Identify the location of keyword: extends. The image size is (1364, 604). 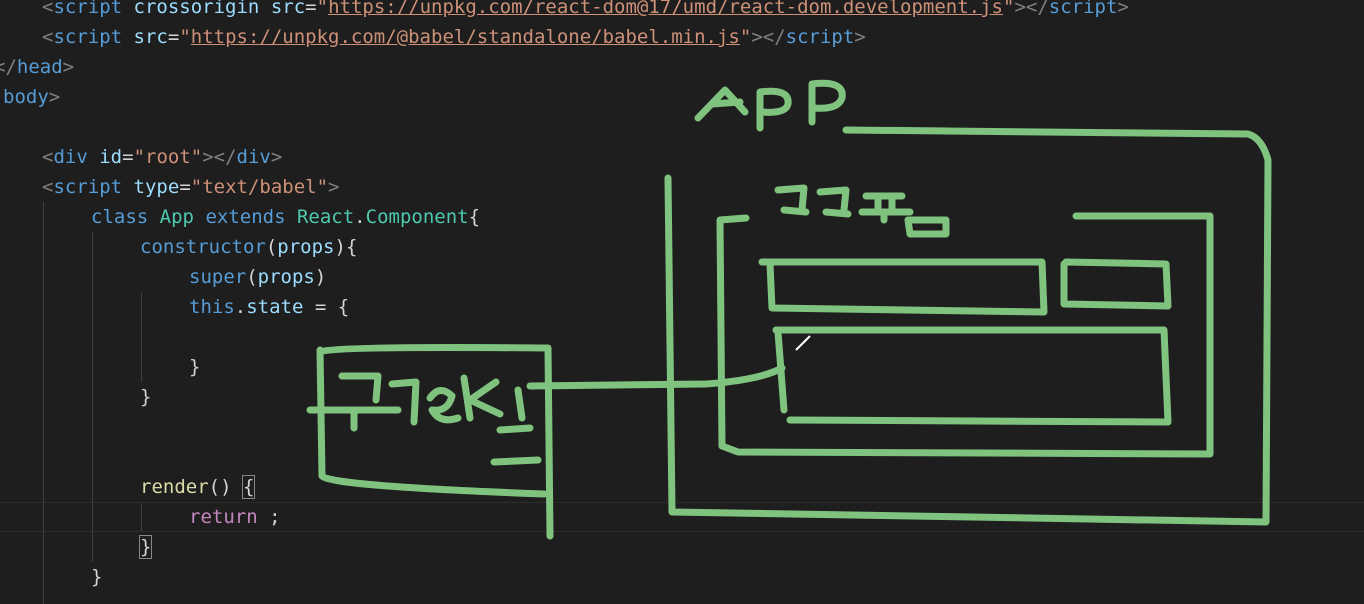
(245, 217).